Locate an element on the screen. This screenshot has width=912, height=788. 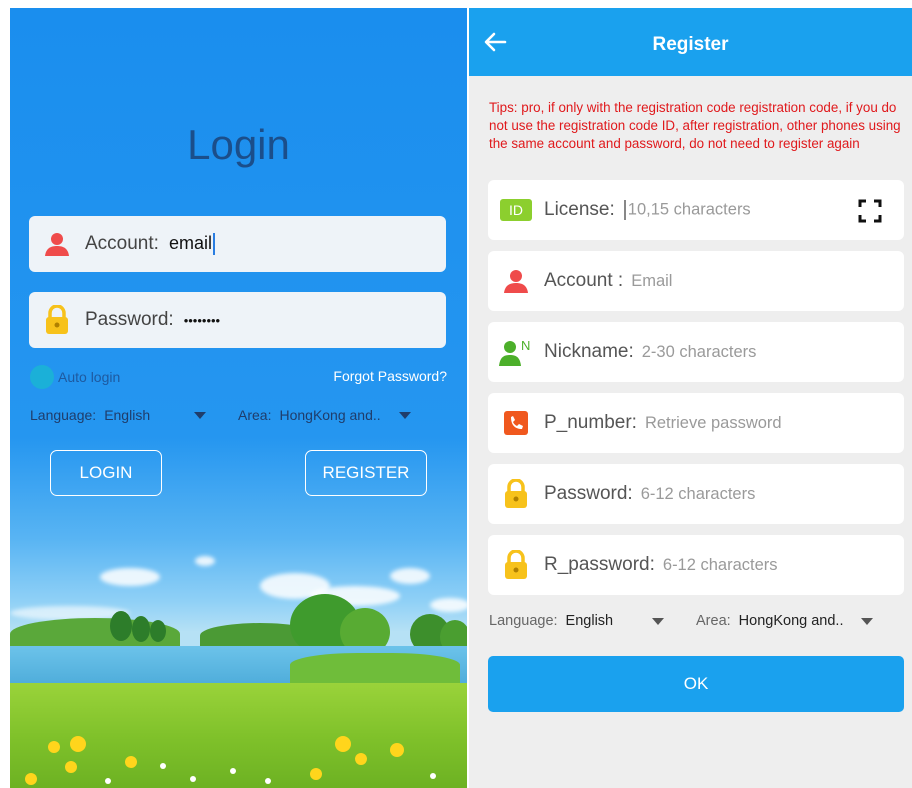
auto-login-radio is located at coordinates (42, 377).